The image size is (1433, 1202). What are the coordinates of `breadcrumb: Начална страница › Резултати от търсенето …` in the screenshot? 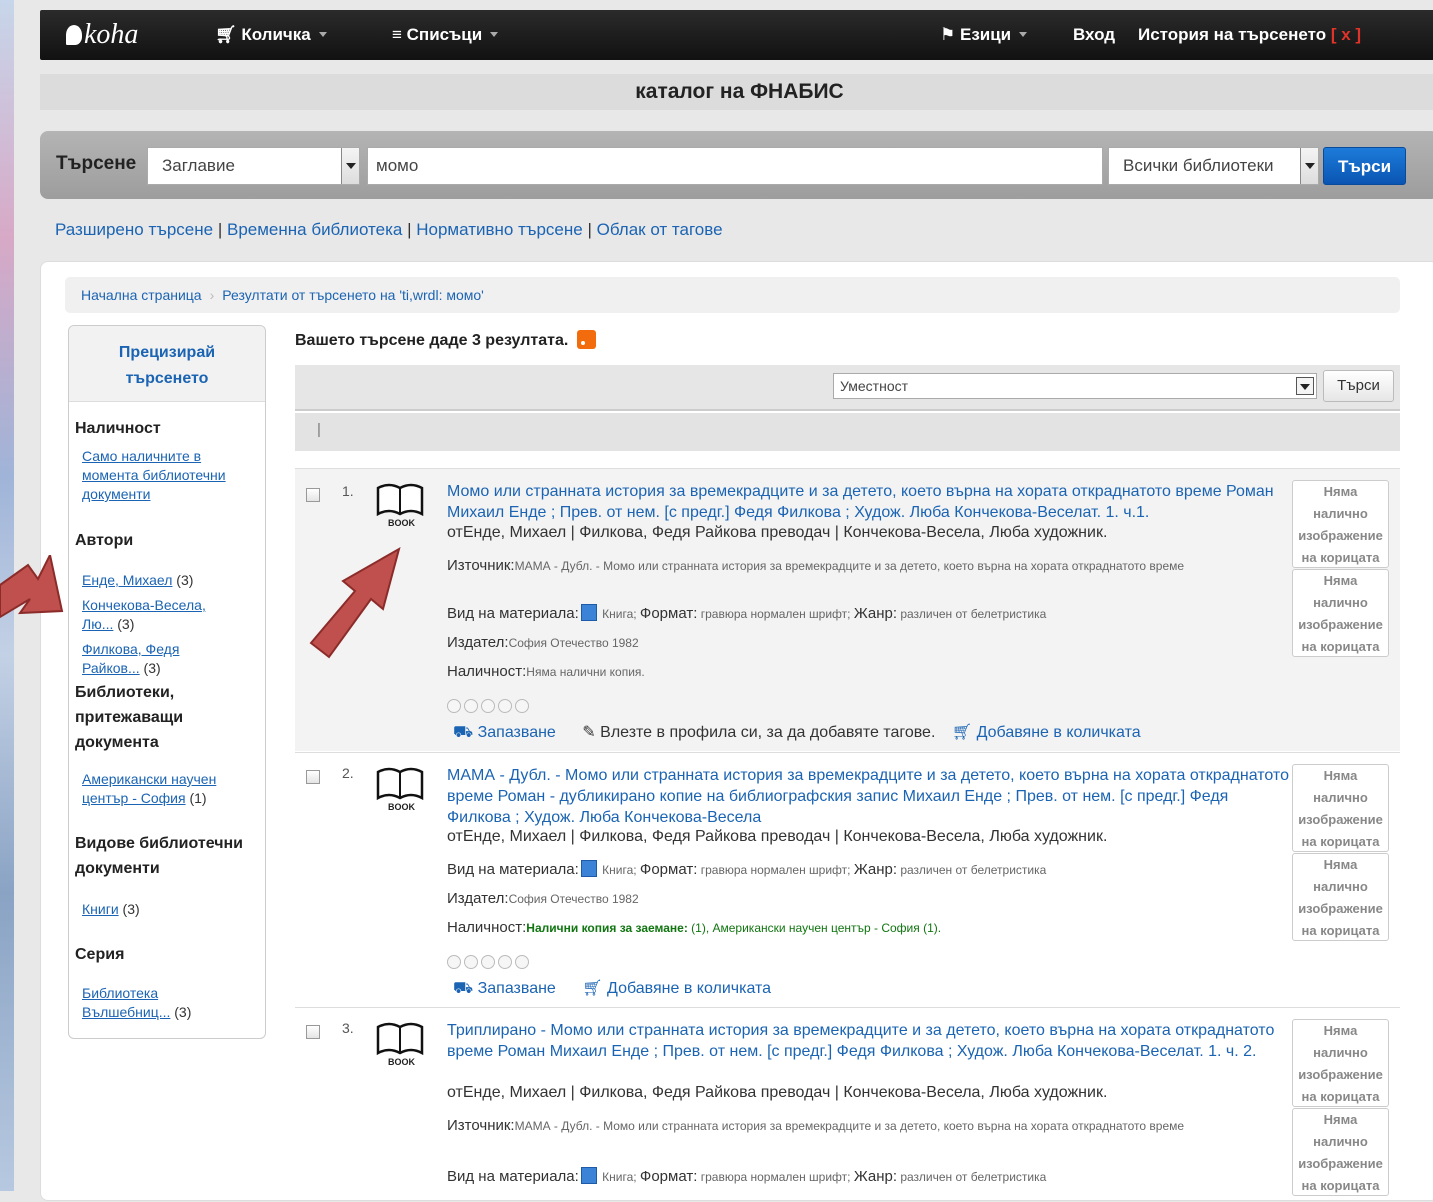 It's located at (732, 295).